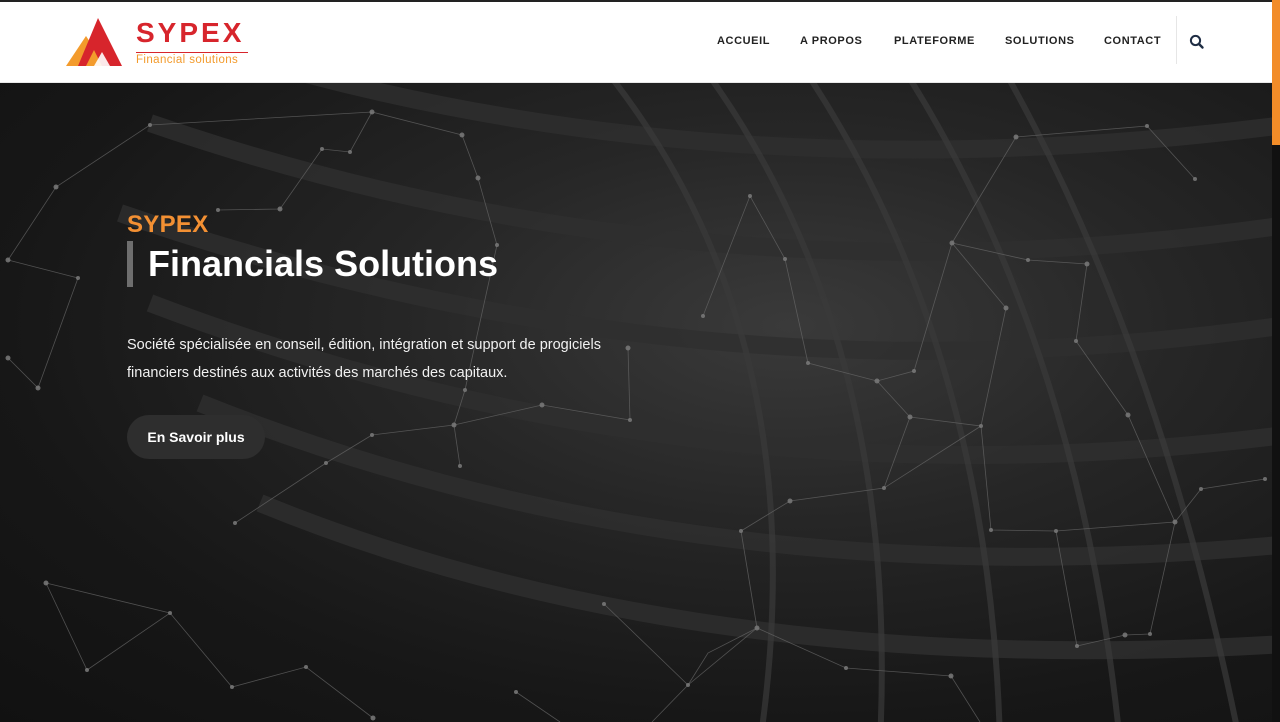 The width and height of the screenshot is (1280, 722). What do you see at coordinates (168, 224) in the screenshot?
I see `hero-kicker: SYPEX` at bounding box center [168, 224].